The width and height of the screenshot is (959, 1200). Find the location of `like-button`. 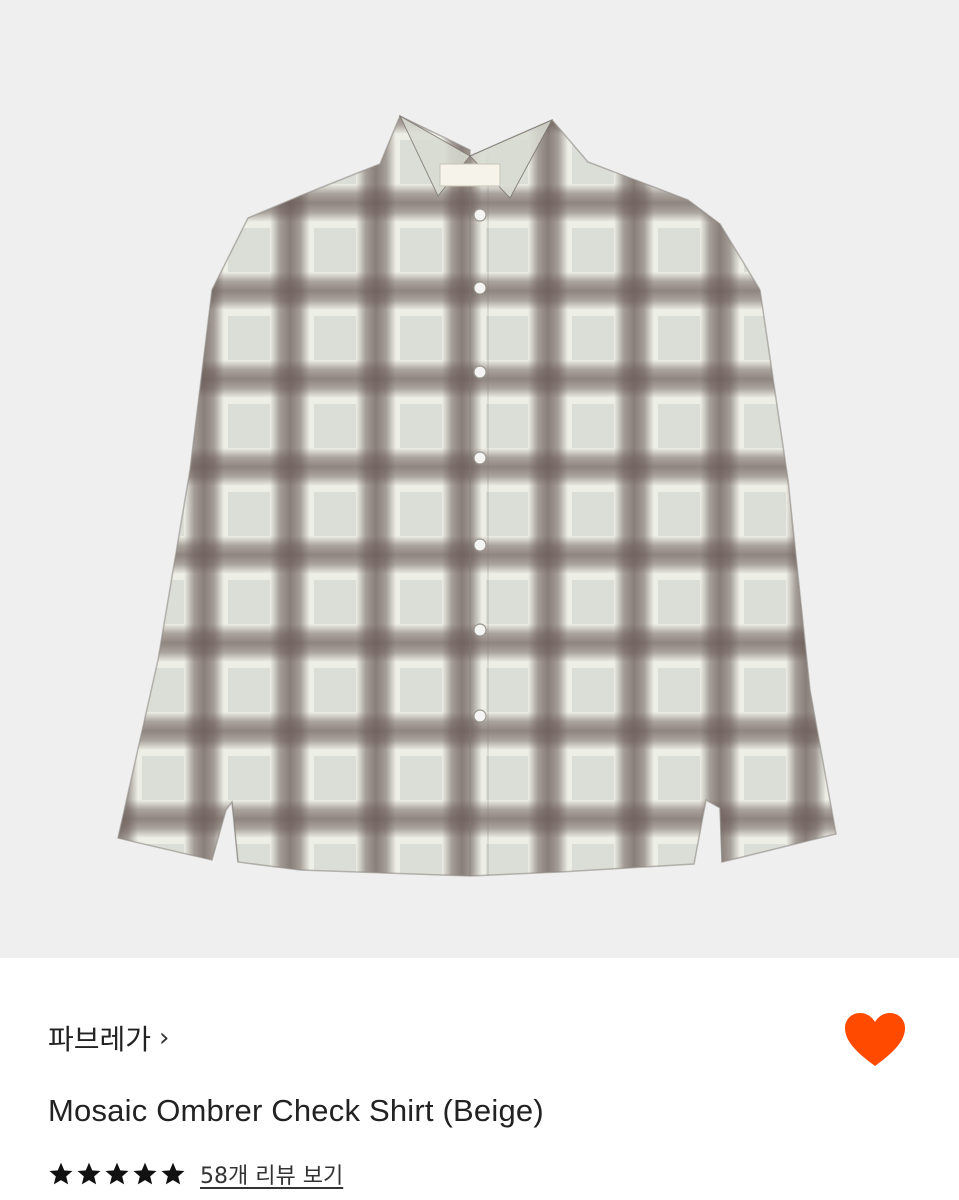

like-button is located at coordinates (875, 1040).